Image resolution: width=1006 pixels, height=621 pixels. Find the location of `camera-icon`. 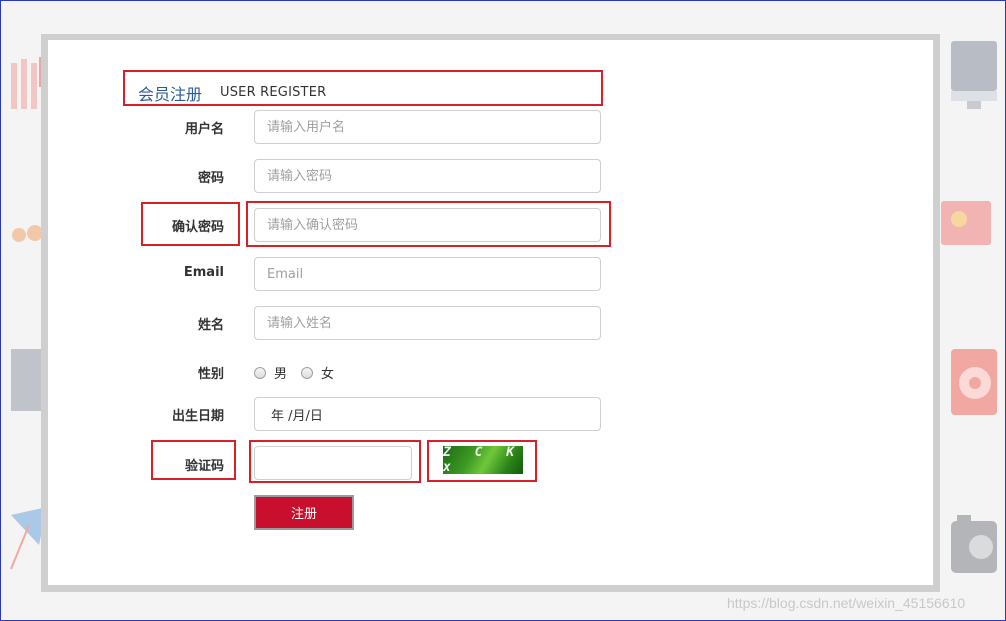

camera-icon is located at coordinates (974, 544).